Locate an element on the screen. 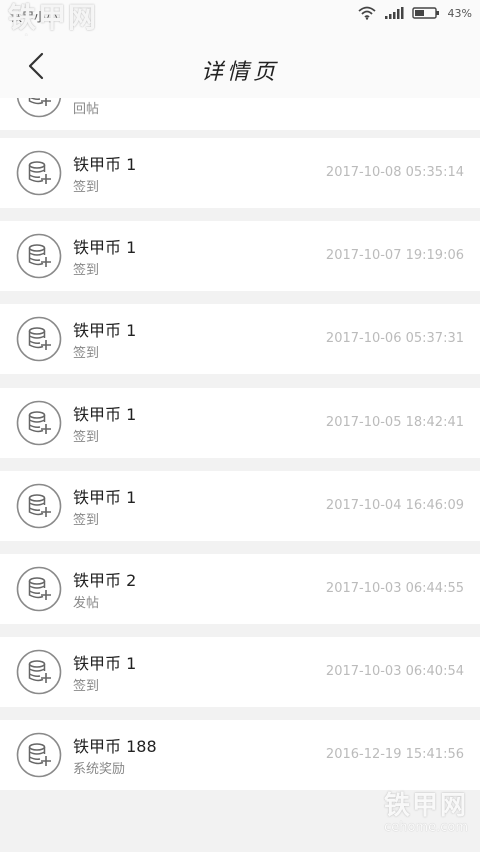  record-time: 2017-10-07 19:19:06 is located at coordinates (394, 255).